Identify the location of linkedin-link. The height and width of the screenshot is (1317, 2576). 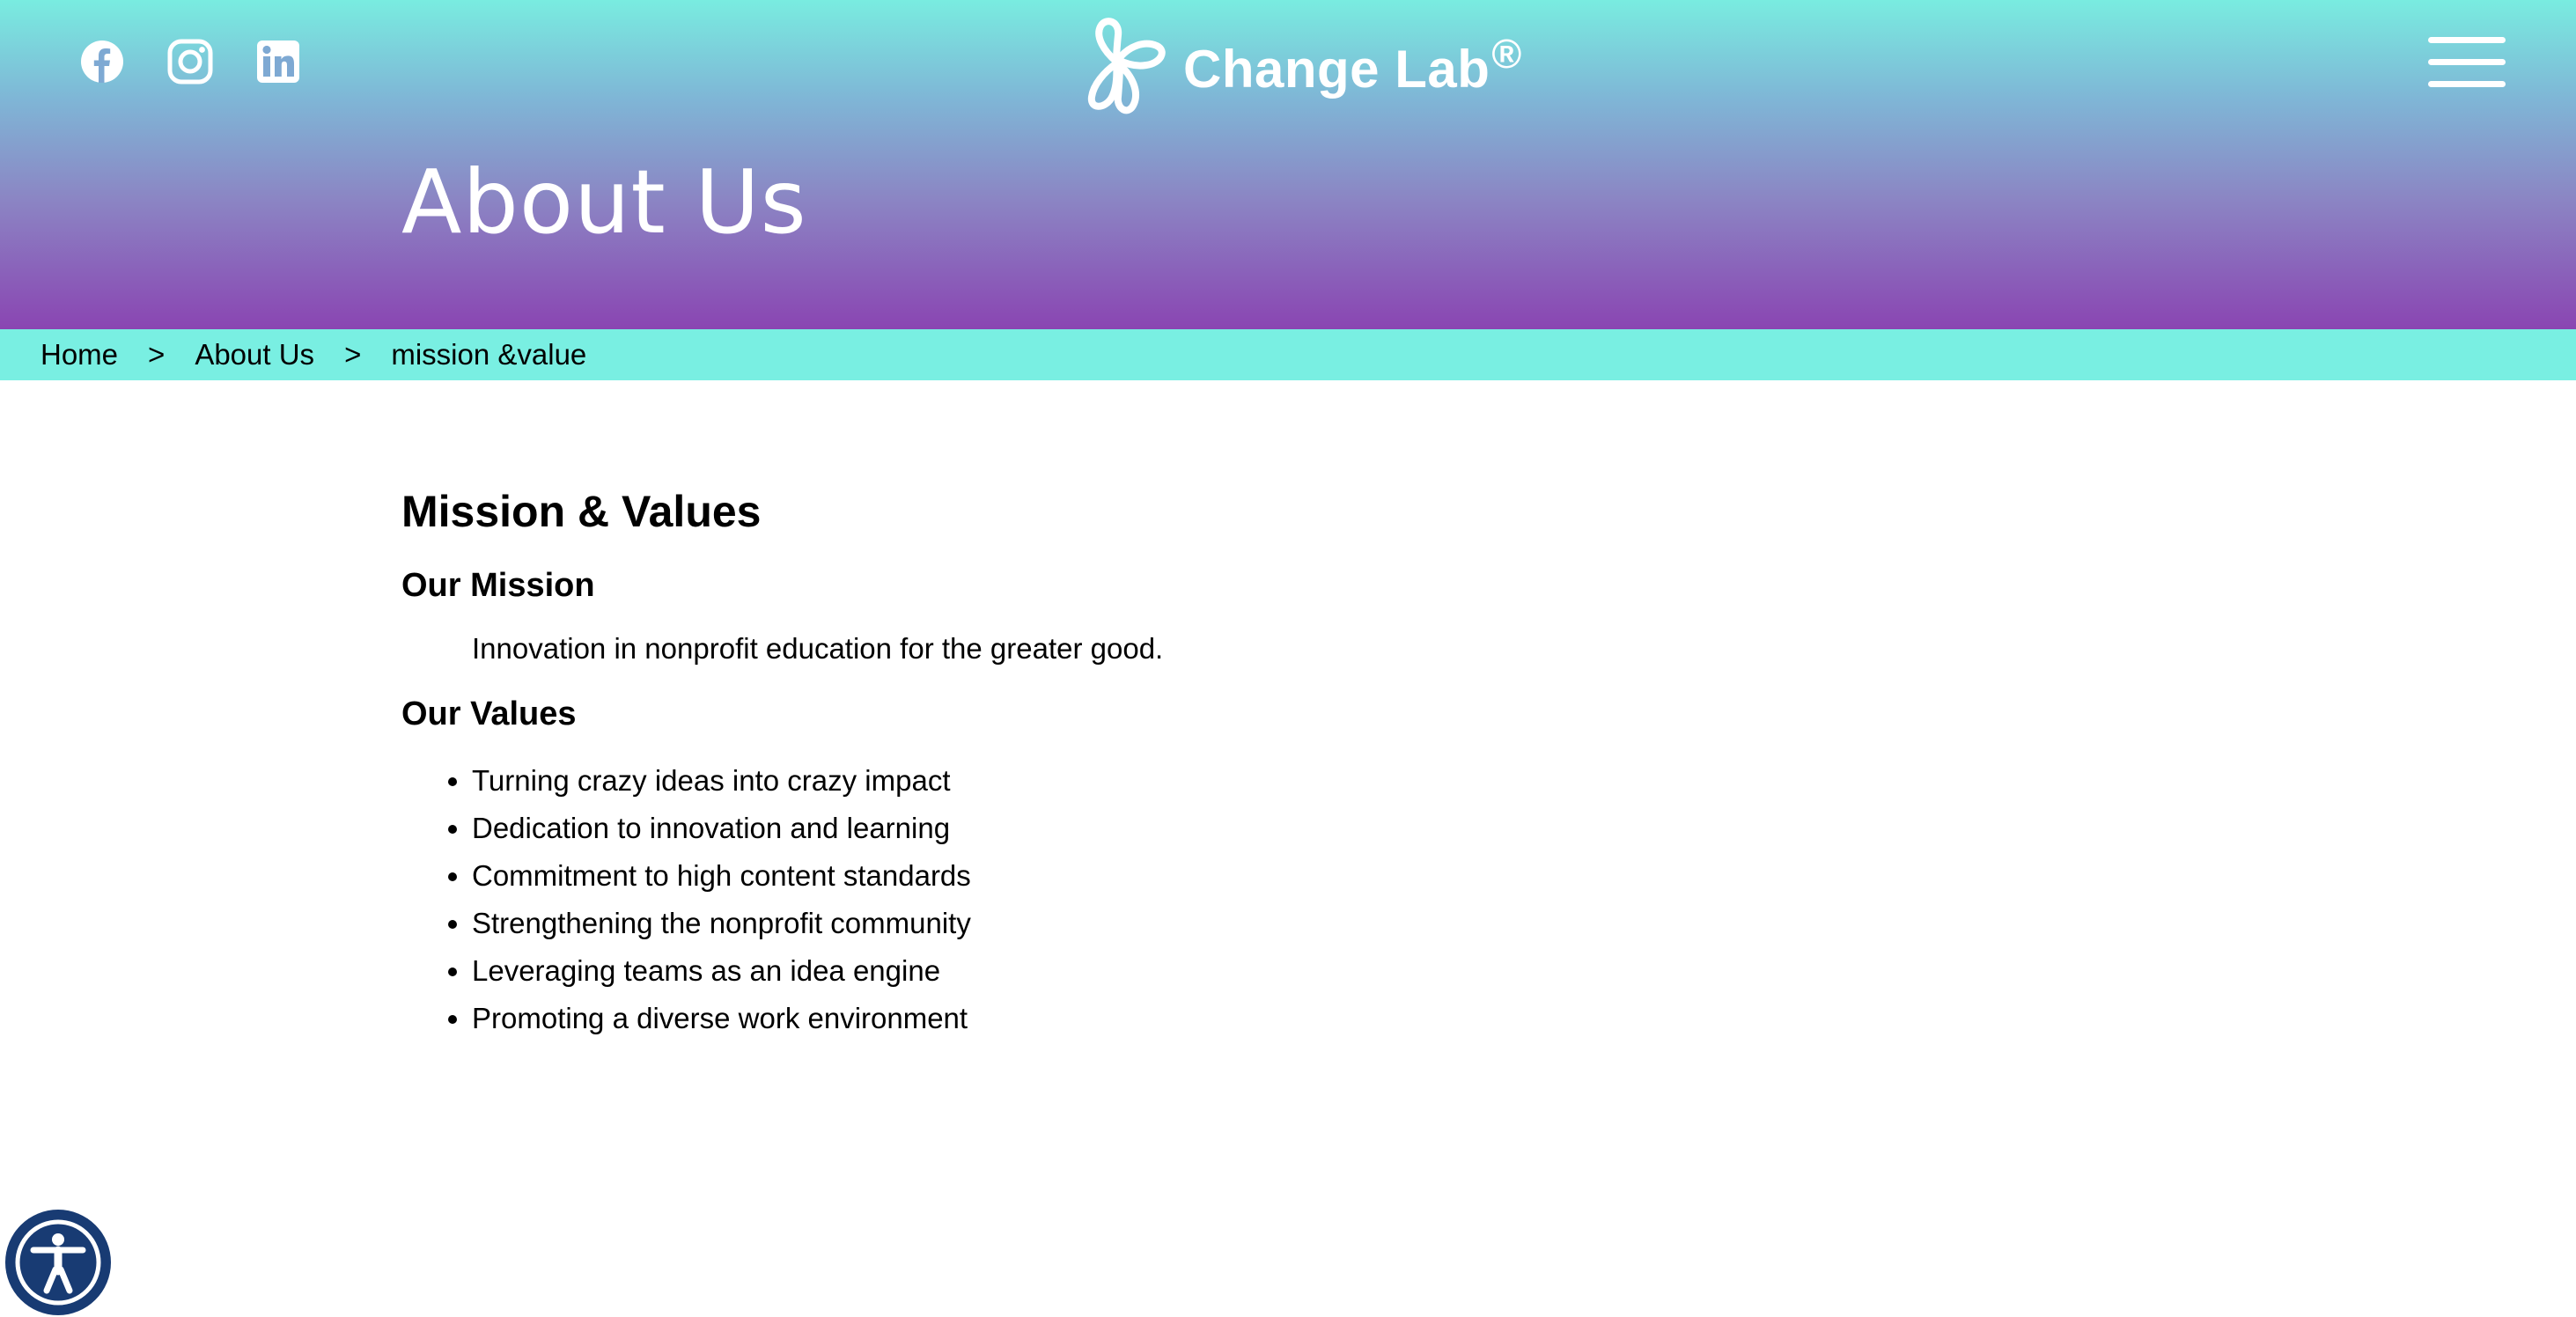
(279, 62).